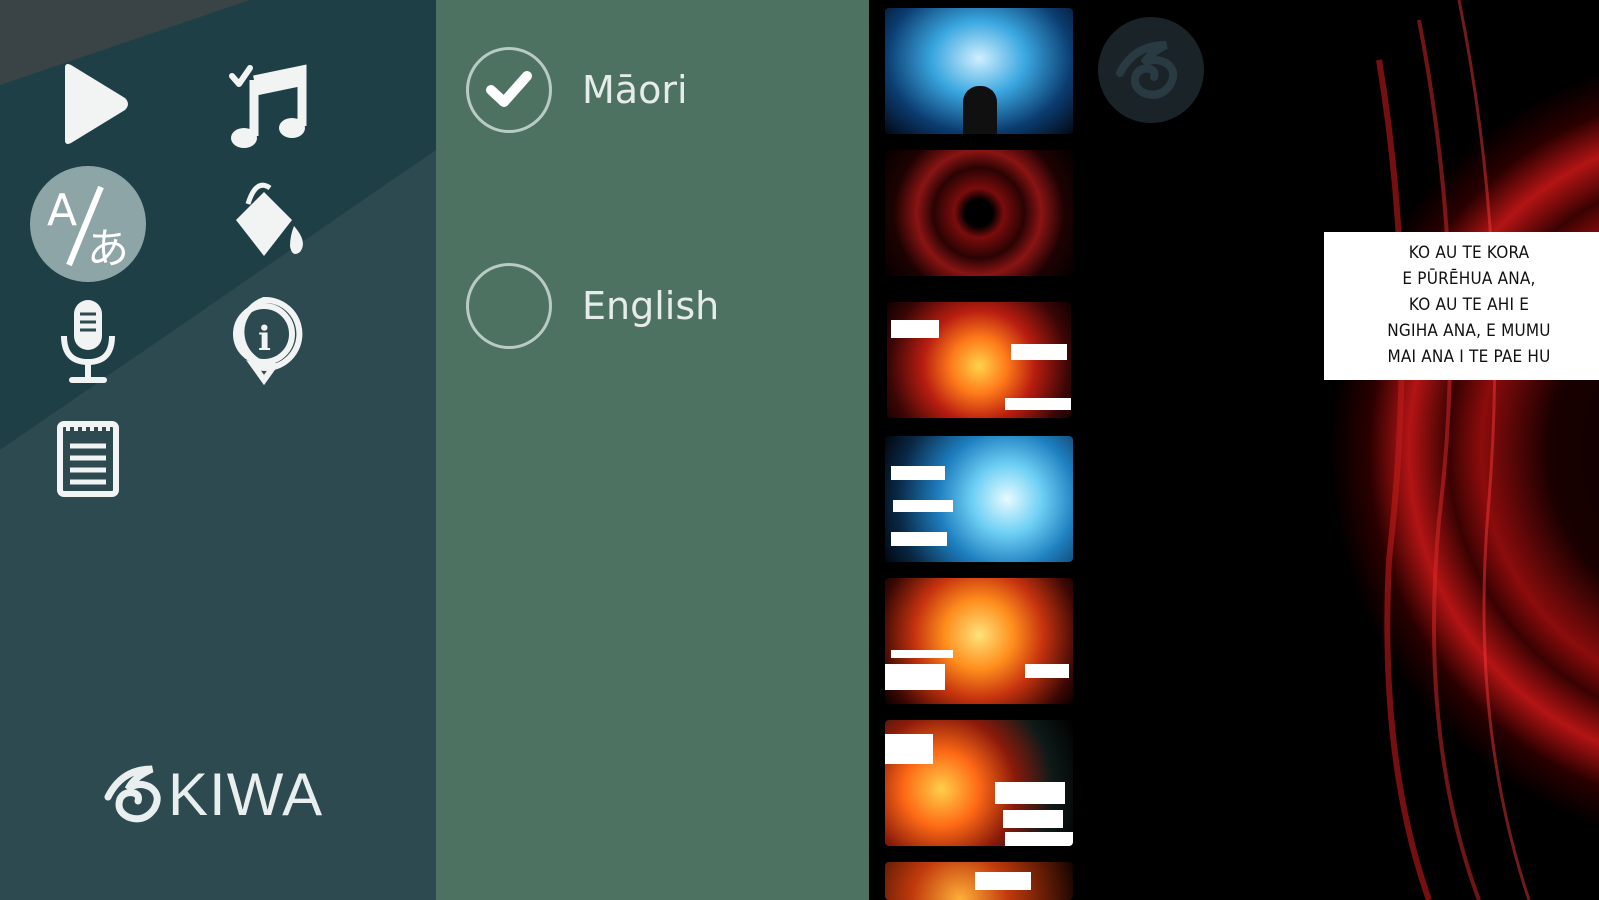  I want to click on notepad-icon, so click(88, 459).